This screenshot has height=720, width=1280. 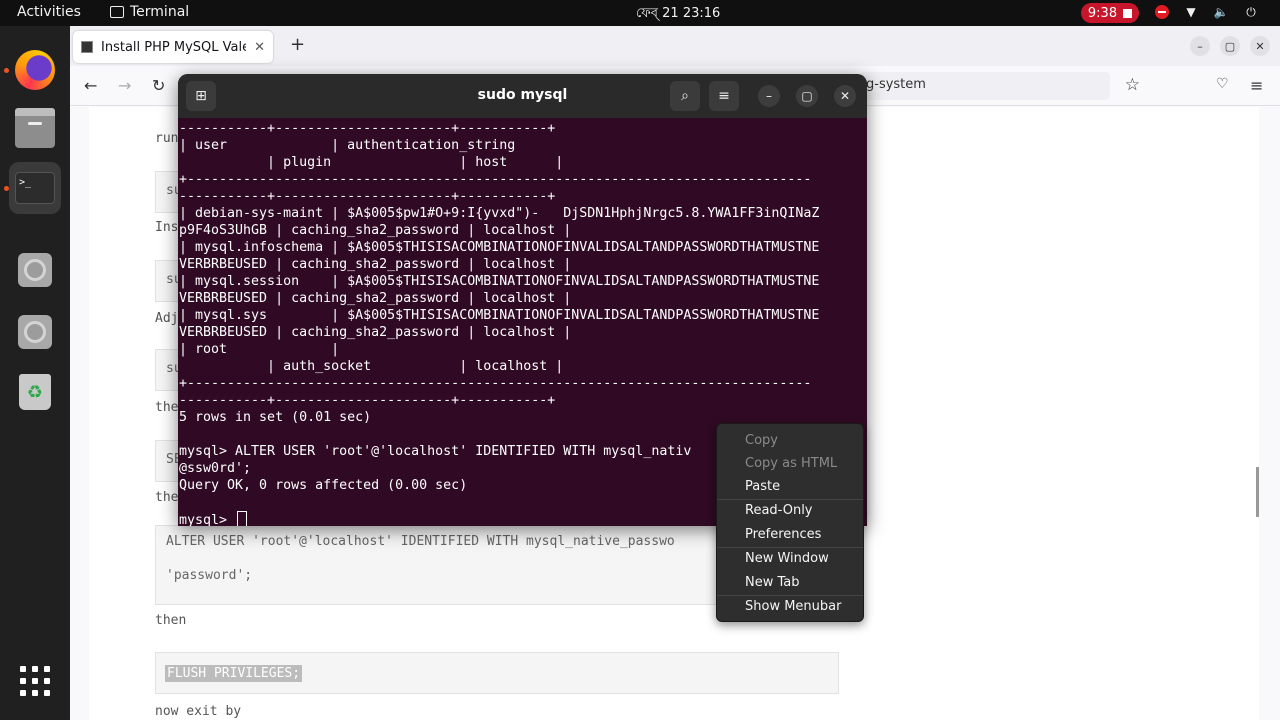 I want to click on files-icon, so click(x=35, y=128).